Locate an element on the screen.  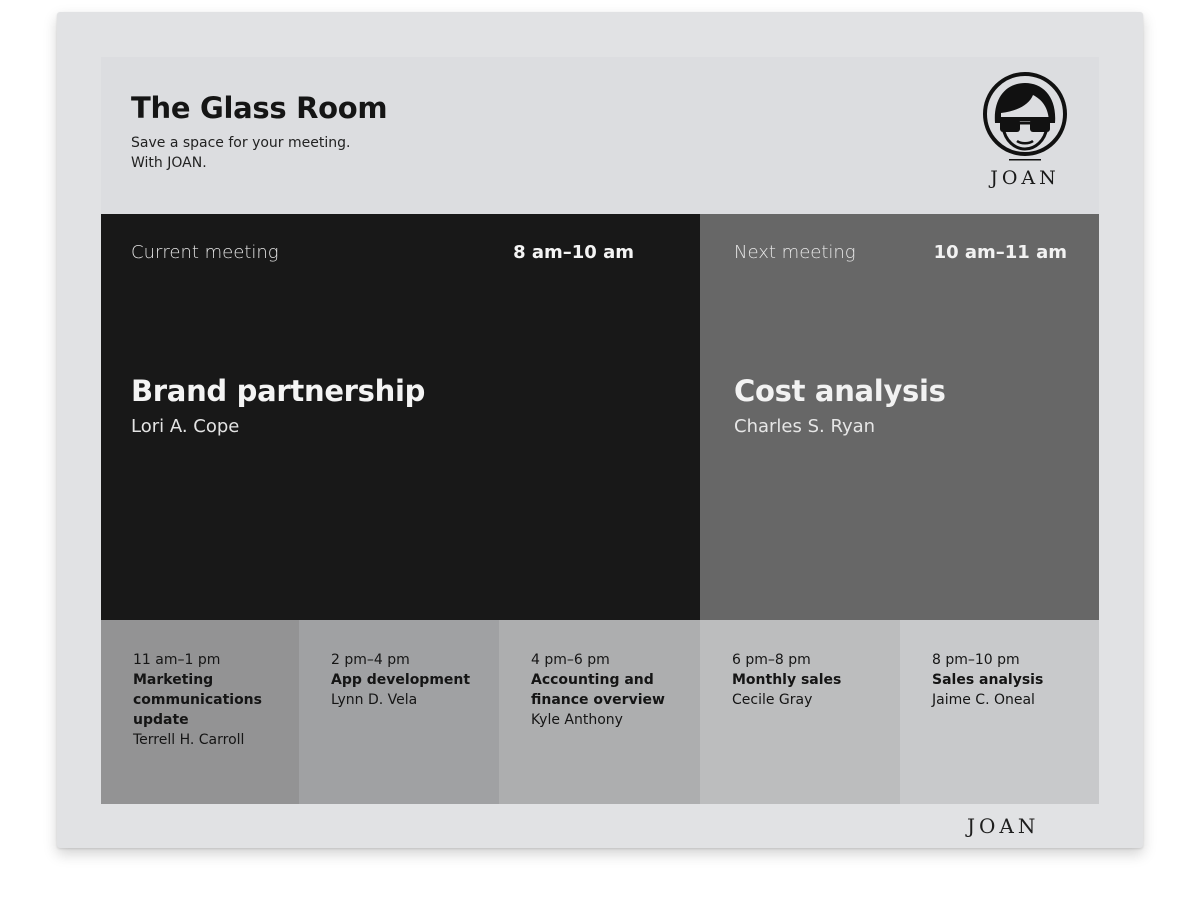
next-meeting-title: Cost analysis is located at coordinates (840, 391).